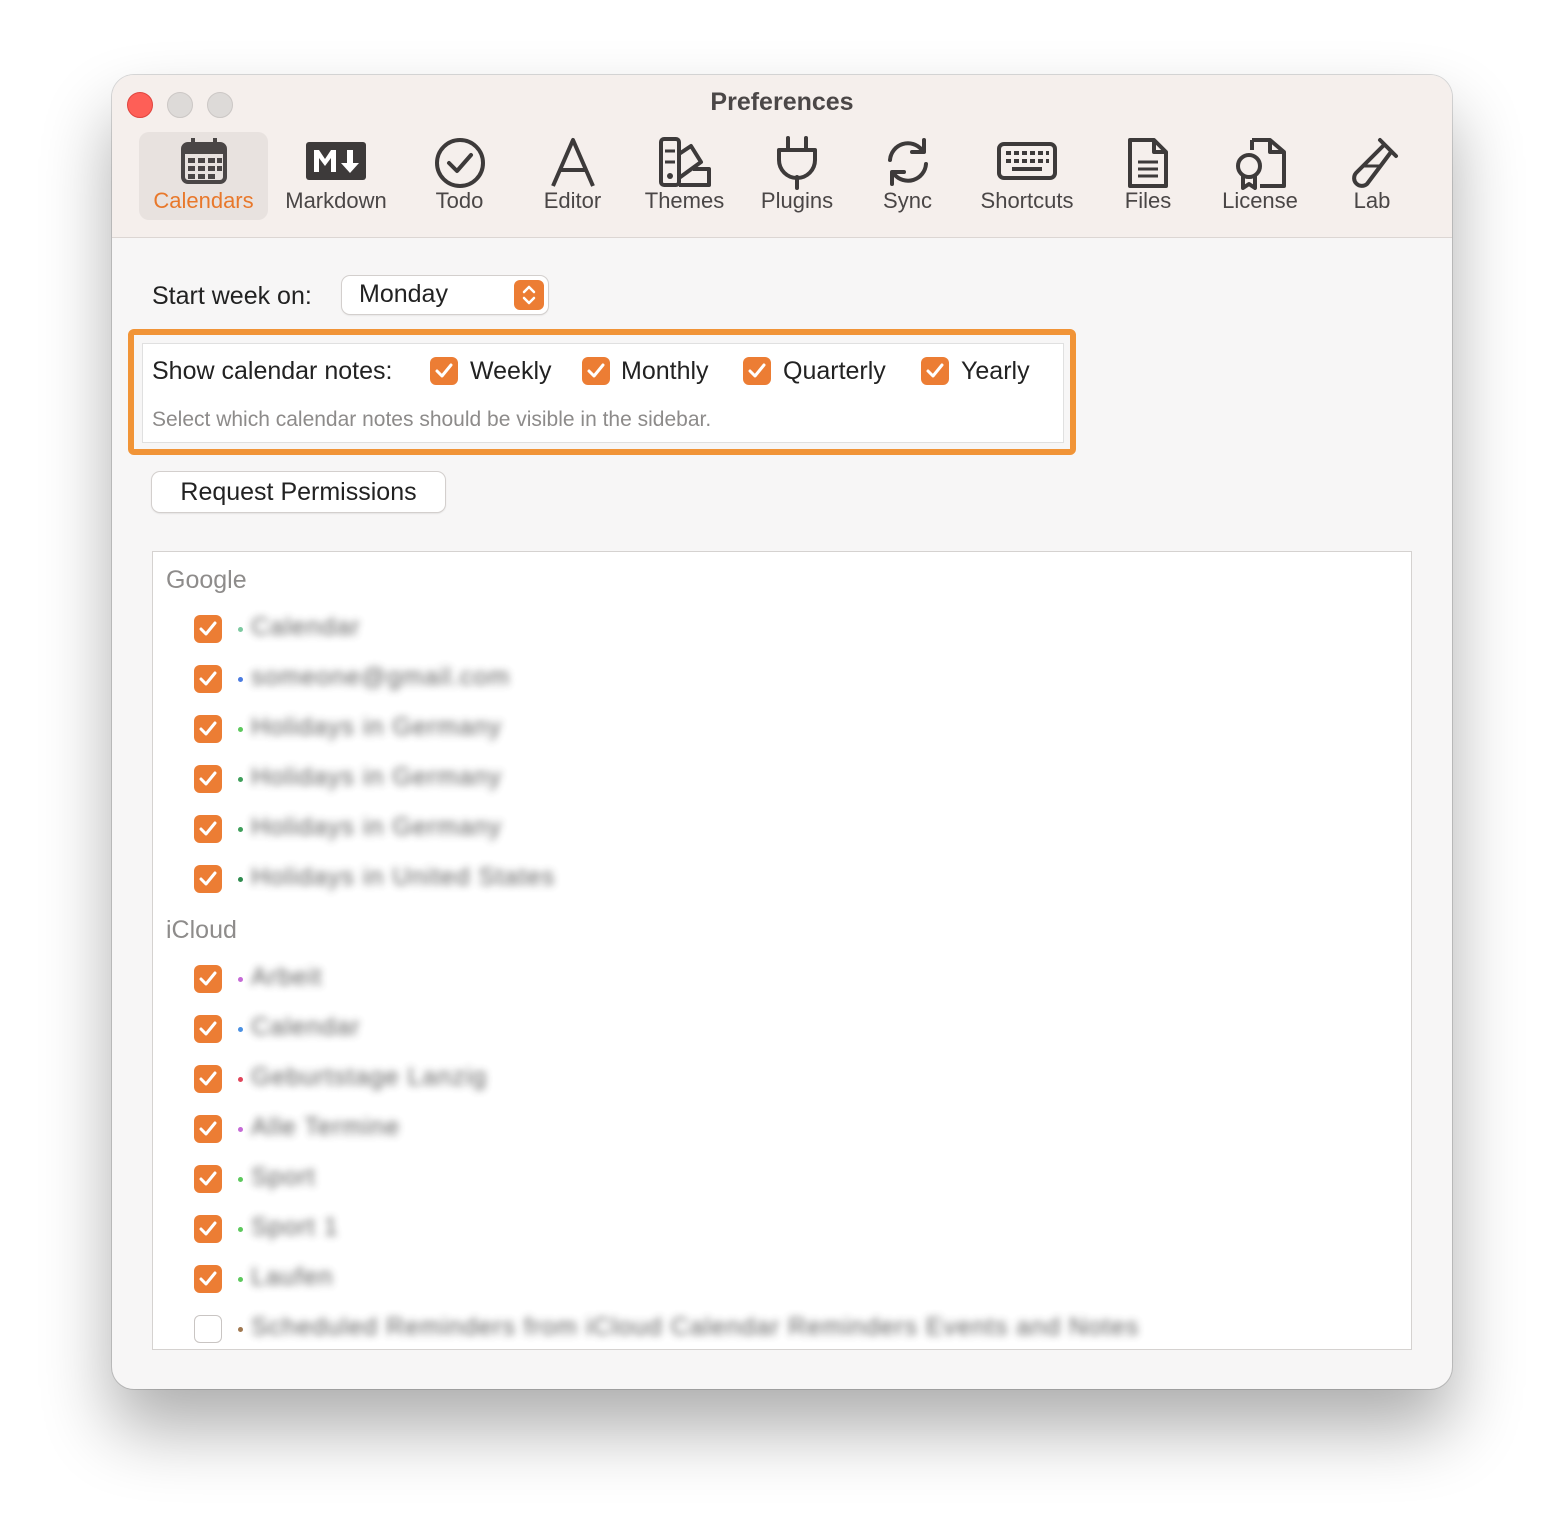 Image resolution: width=1564 pixels, height=1538 pixels. I want to click on yearly-label: Yearly, so click(995, 371).